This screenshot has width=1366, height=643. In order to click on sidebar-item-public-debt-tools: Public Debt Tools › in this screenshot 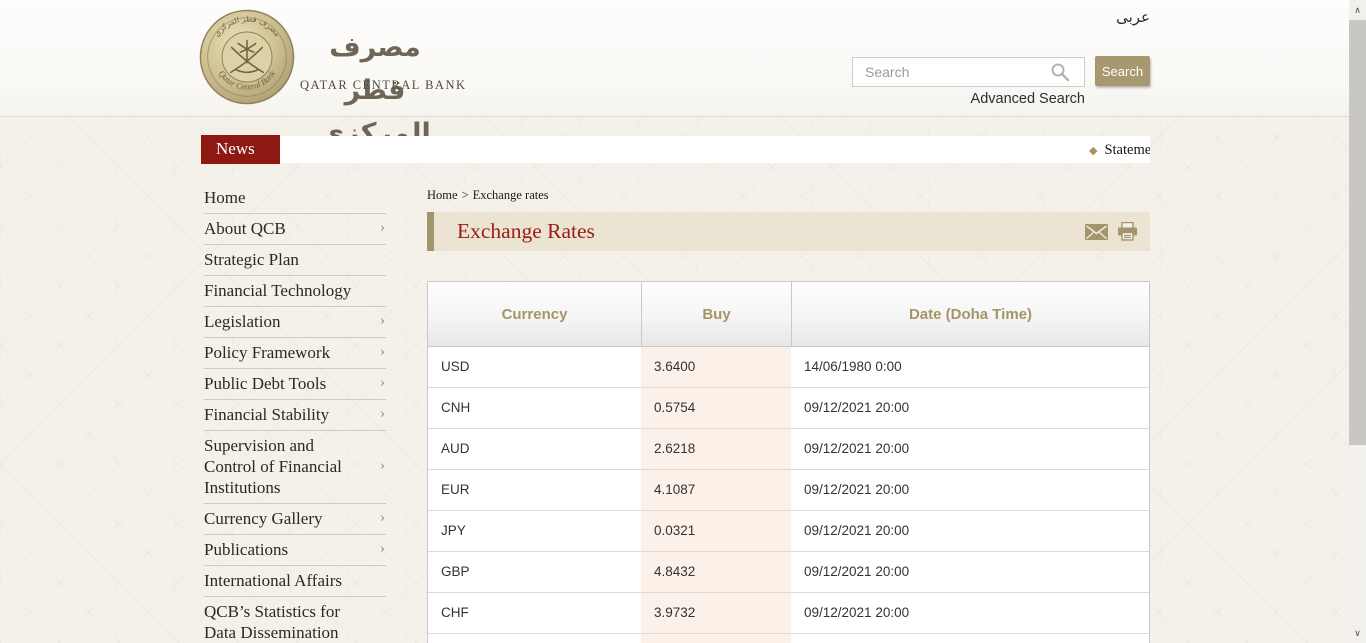, I will do `click(295, 384)`.